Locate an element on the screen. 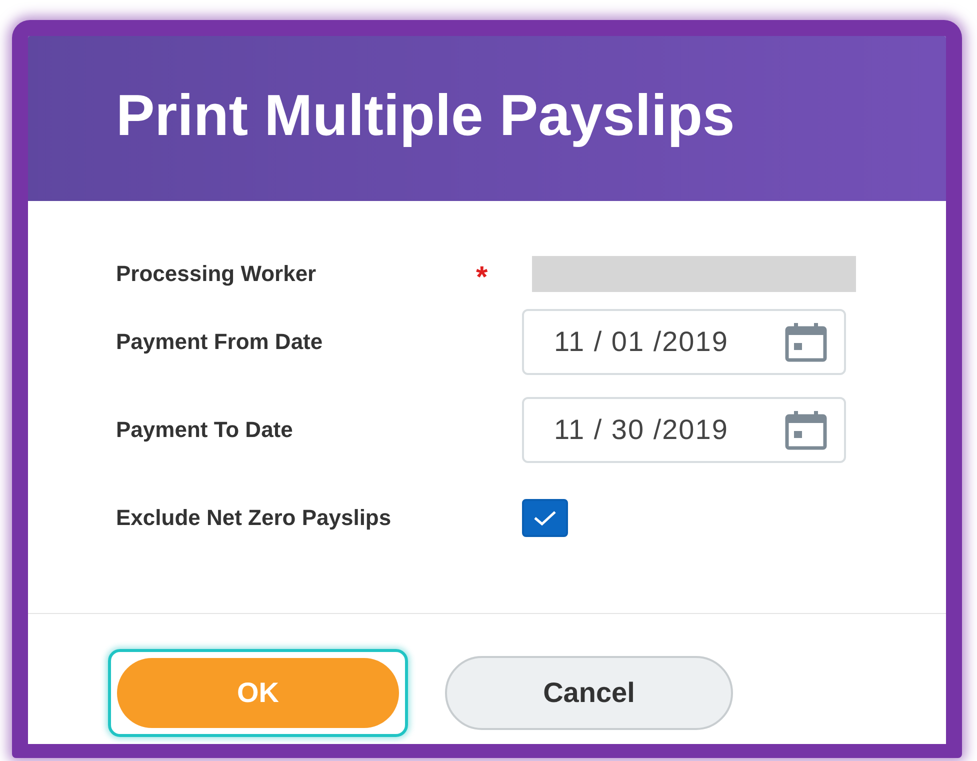  date-value: 11 / 30 /2019 is located at coordinates (641, 430).